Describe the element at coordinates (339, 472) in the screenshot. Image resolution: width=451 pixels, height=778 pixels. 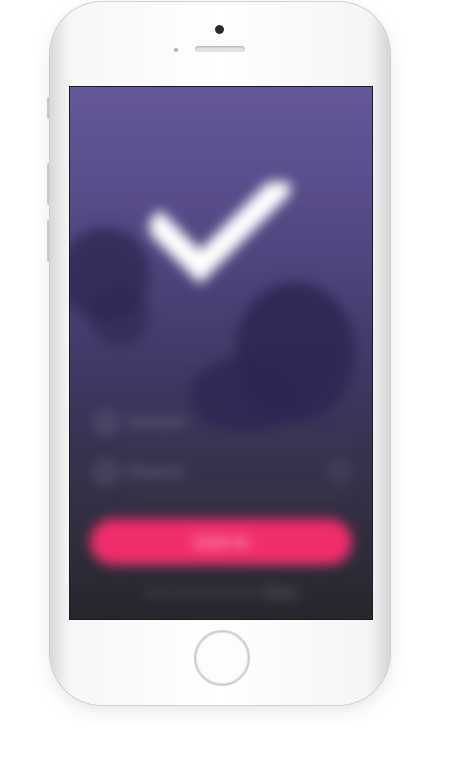
I see `show-password-icon` at that location.